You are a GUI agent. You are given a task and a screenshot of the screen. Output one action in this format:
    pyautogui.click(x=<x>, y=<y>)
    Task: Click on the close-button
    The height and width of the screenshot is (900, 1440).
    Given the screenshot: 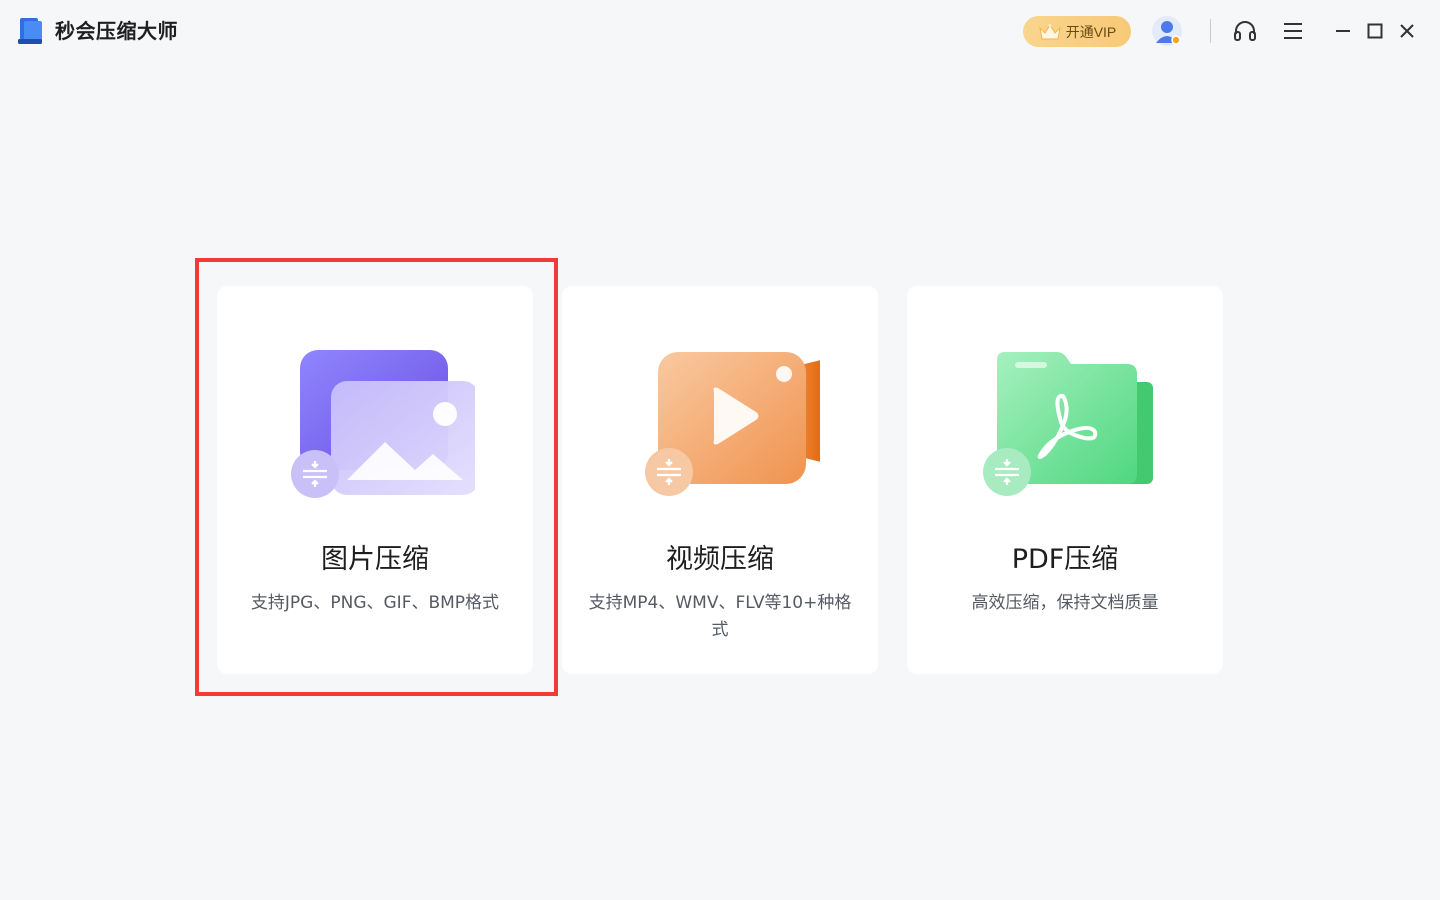 What is the action you would take?
    pyautogui.click(x=1407, y=31)
    